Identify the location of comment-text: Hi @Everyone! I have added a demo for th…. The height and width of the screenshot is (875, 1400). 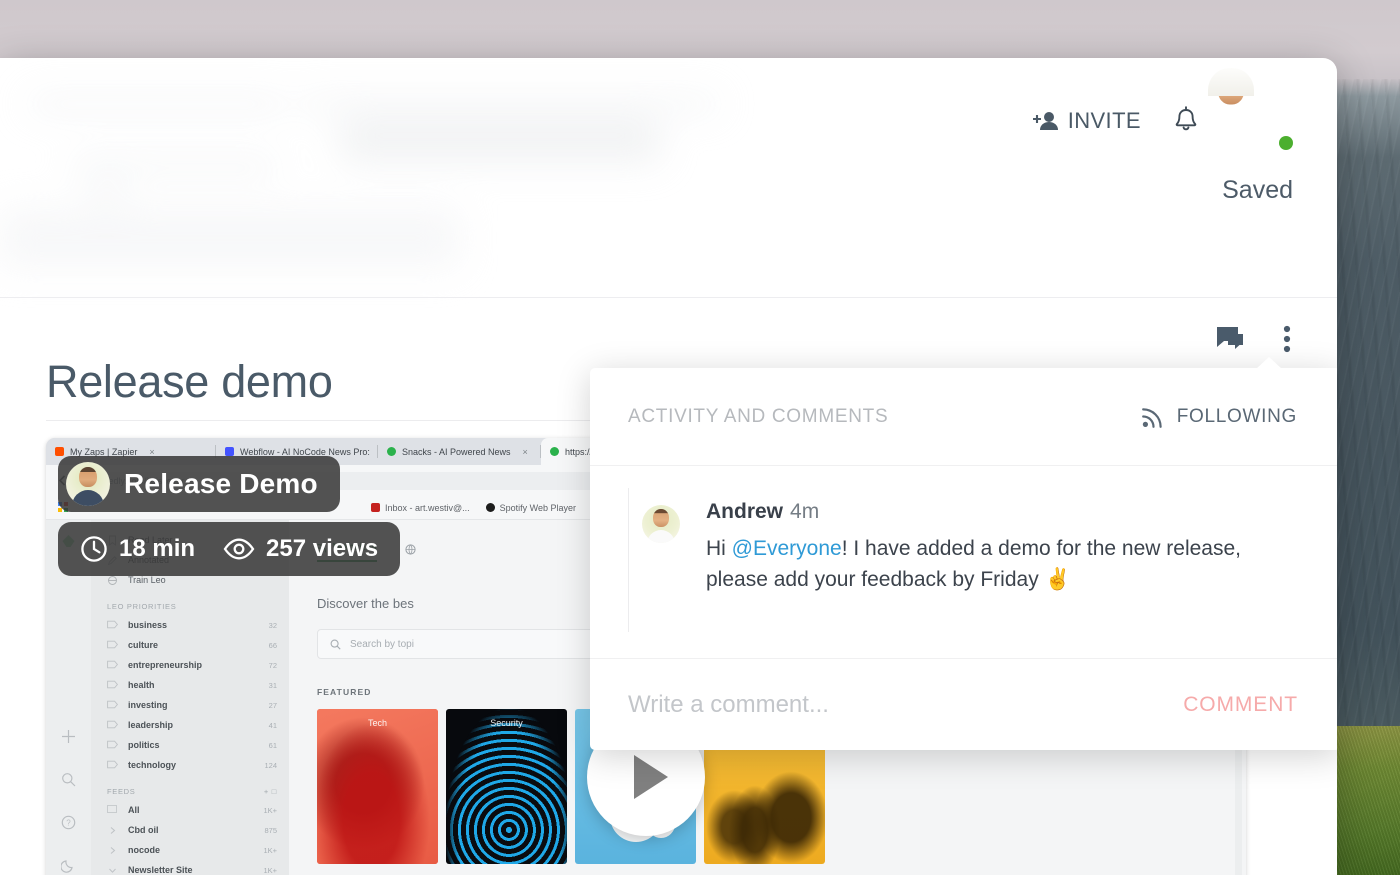
(1003, 564).